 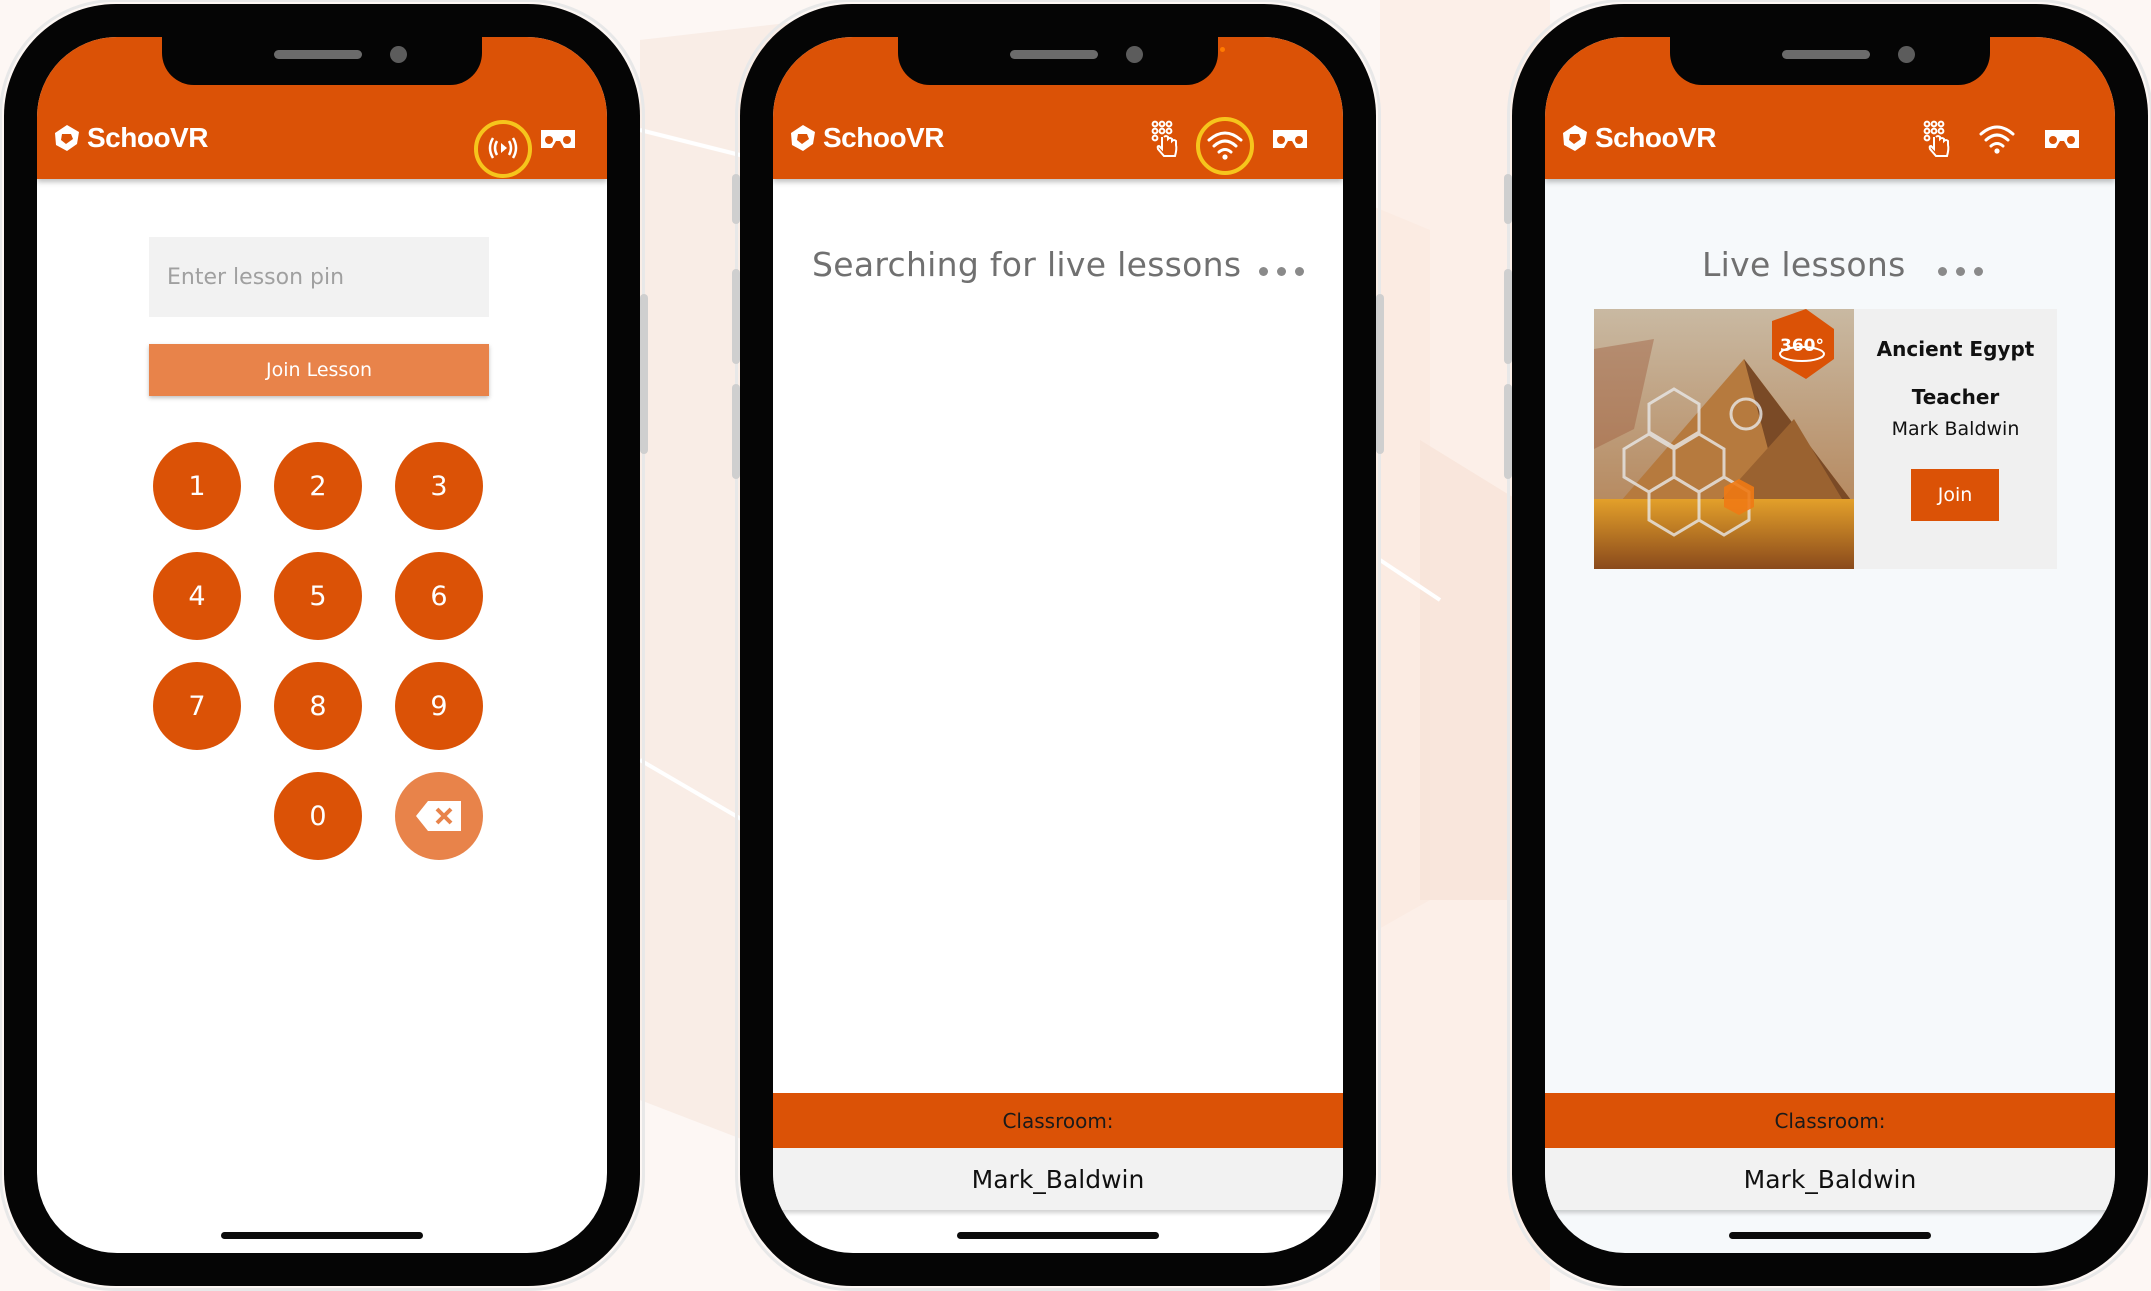 What do you see at coordinates (439, 706) in the screenshot?
I see `key-9: 9` at bounding box center [439, 706].